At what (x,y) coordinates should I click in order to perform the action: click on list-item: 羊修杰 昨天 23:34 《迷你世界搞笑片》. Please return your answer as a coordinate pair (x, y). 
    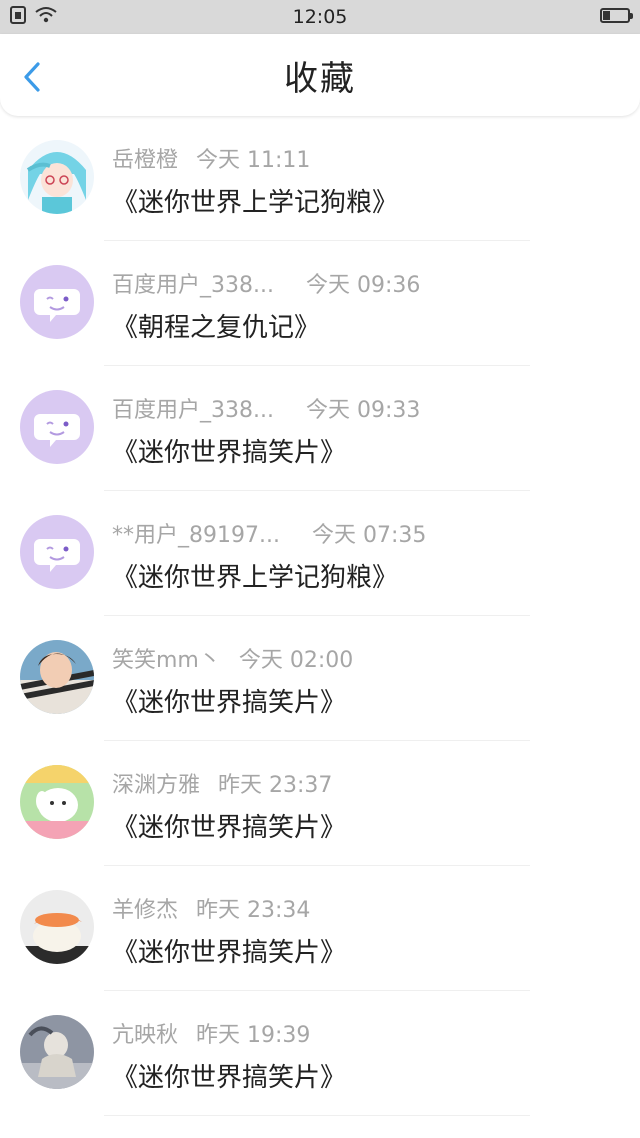
    Looking at the image, I should click on (320, 928).